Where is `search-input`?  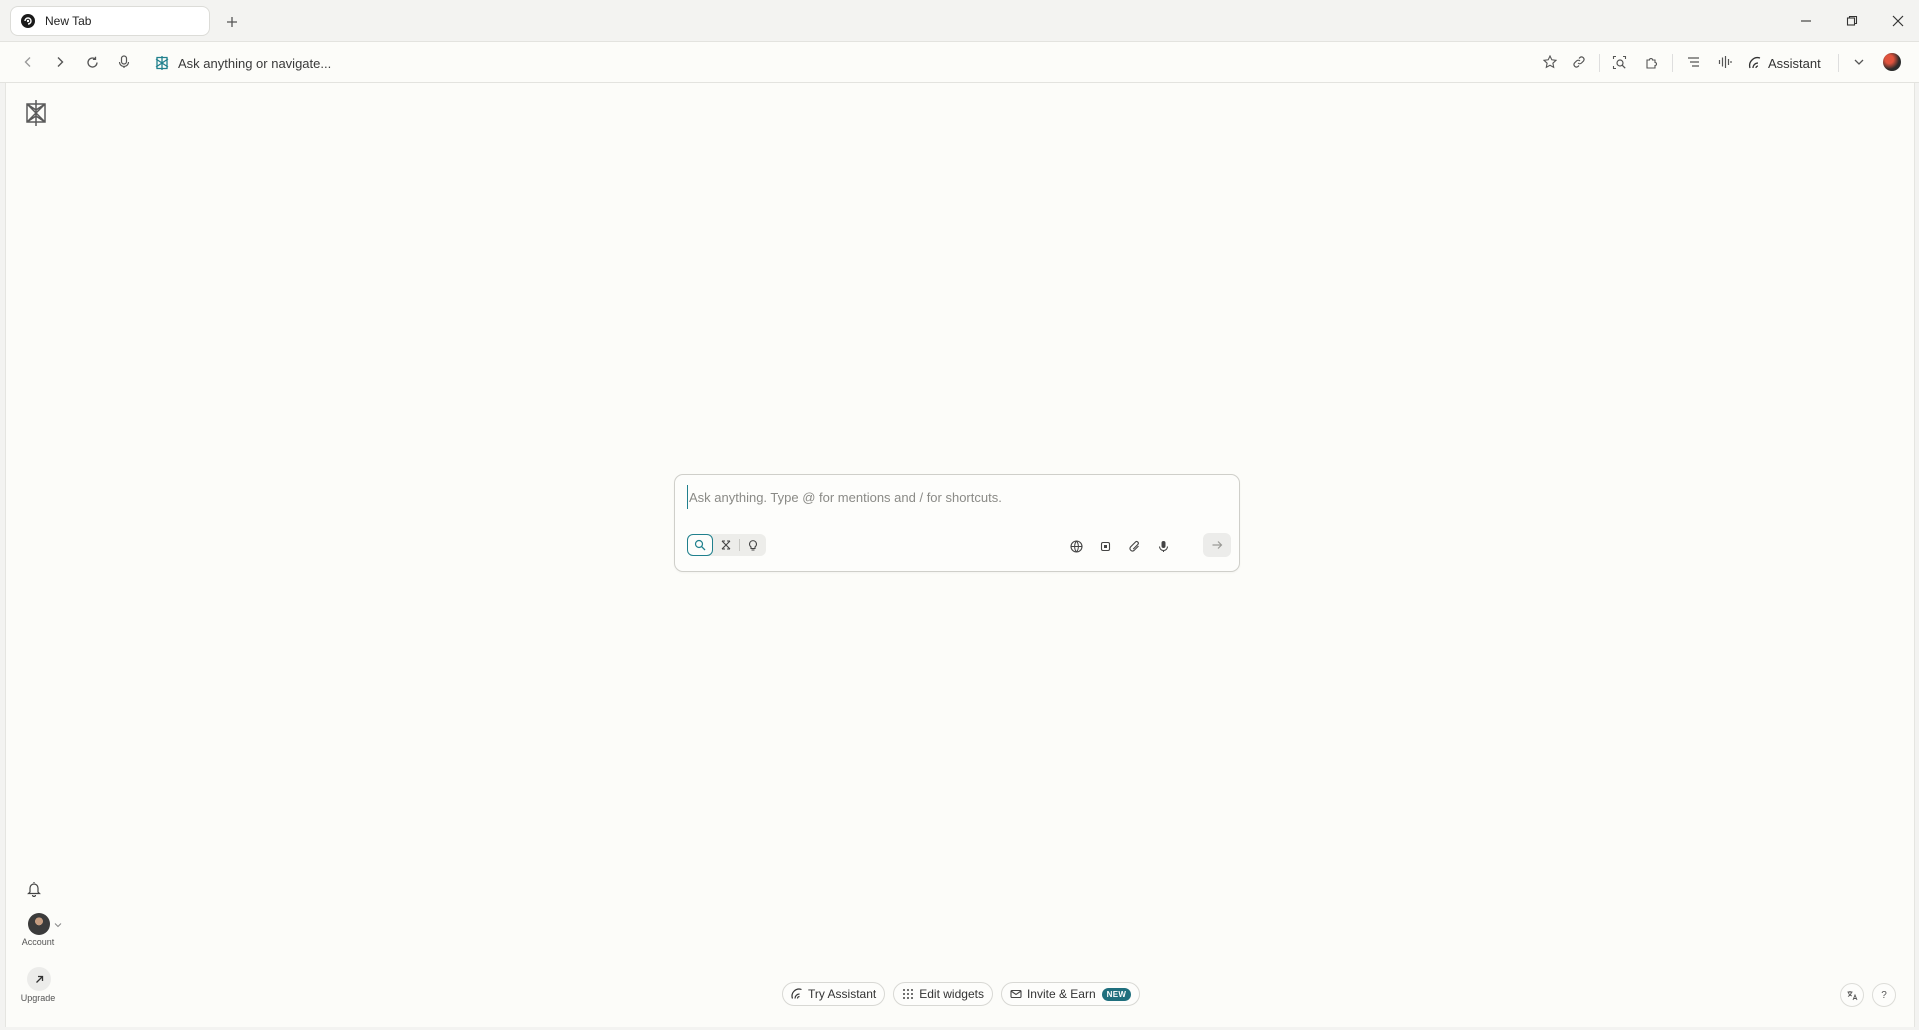 search-input is located at coordinates (949, 497).